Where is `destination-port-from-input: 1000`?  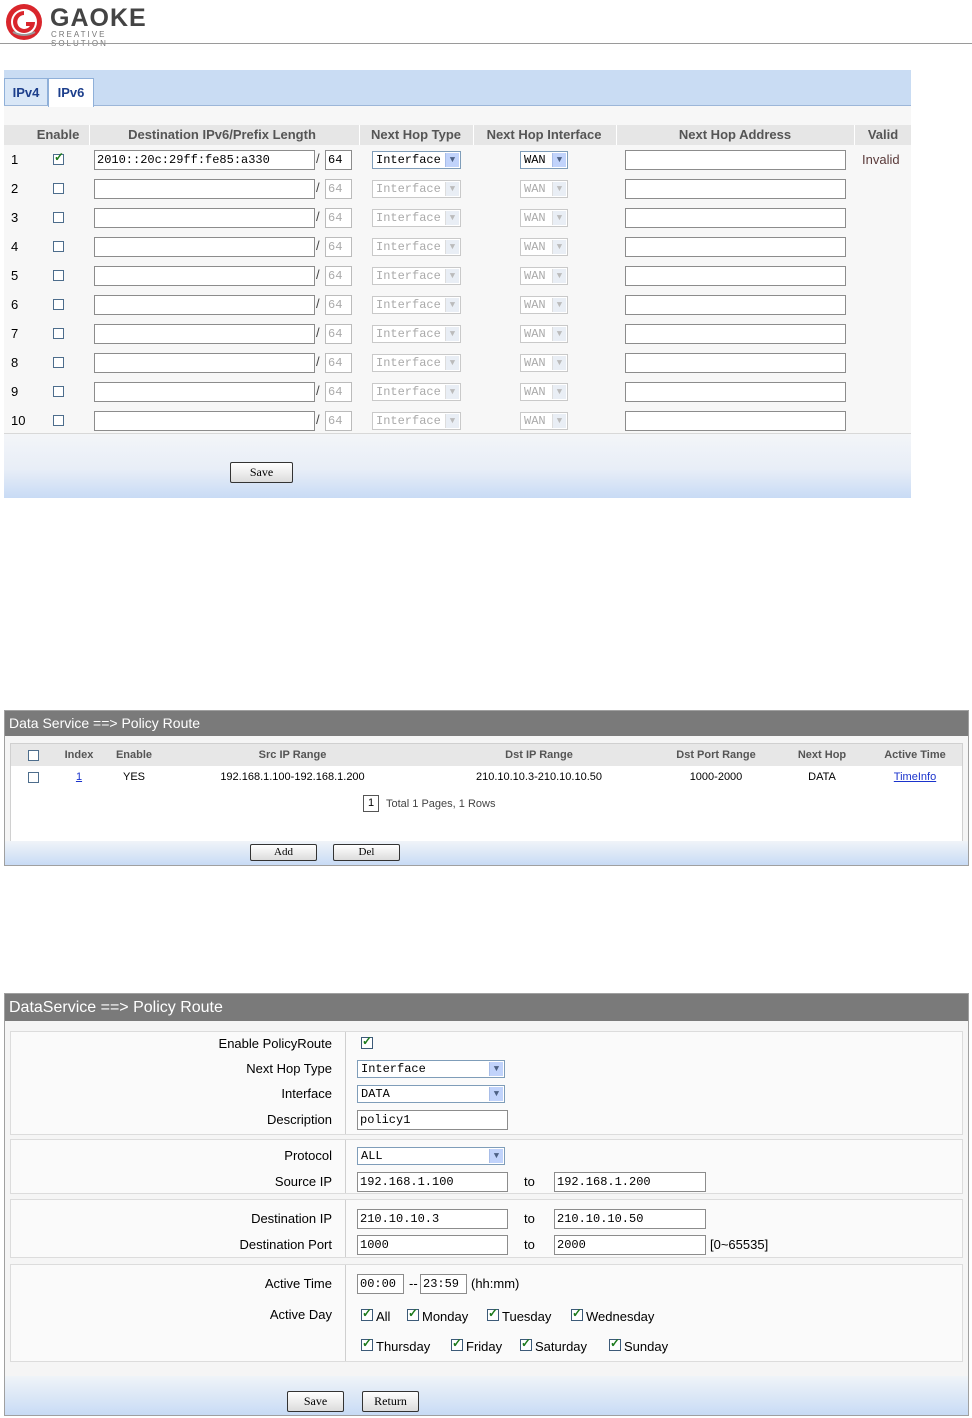 destination-port-from-input: 1000 is located at coordinates (432, 1245).